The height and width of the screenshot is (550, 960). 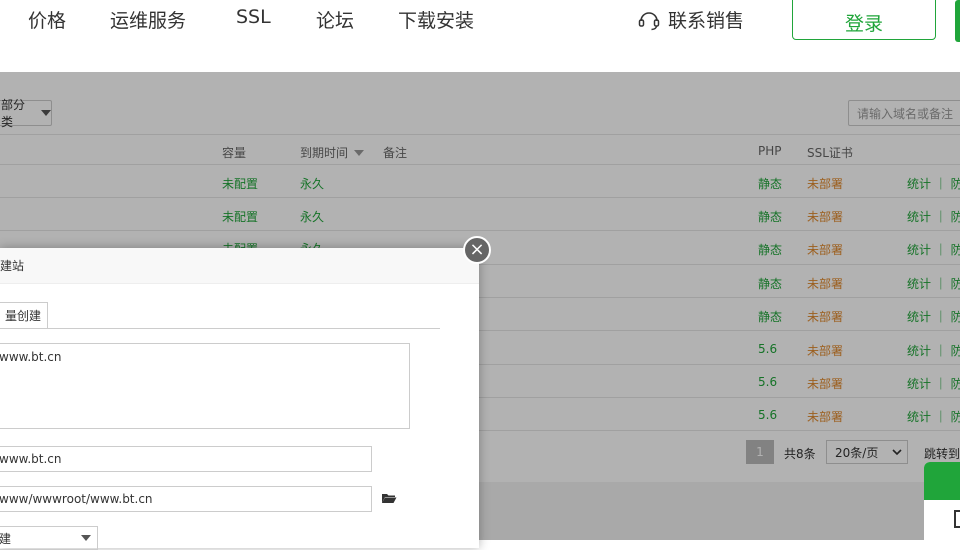 What do you see at coordinates (205, 386) in the screenshot?
I see `domains-textarea: www.bt.cn` at bounding box center [205, 386].